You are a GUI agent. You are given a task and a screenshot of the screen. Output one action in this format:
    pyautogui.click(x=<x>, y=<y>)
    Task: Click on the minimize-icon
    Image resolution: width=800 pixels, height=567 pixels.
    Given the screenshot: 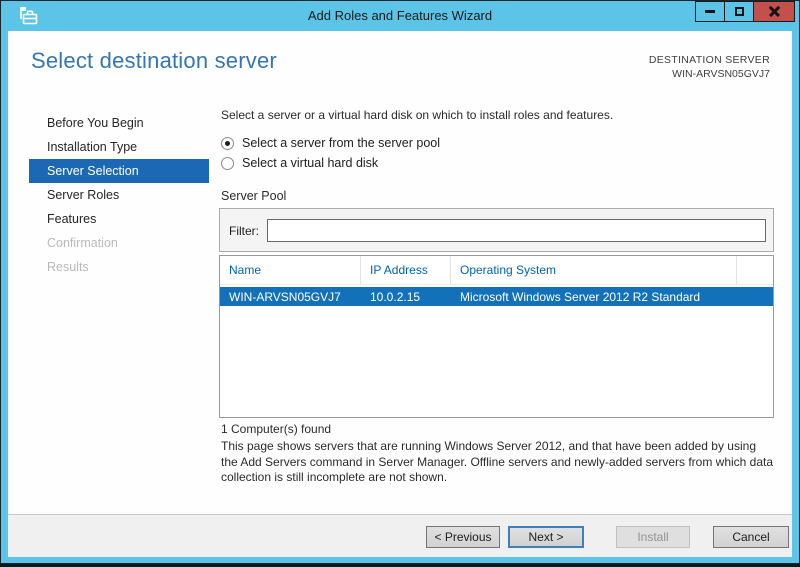 What is the action you would take?
    pyautogui.click(x=710, y=11)
    